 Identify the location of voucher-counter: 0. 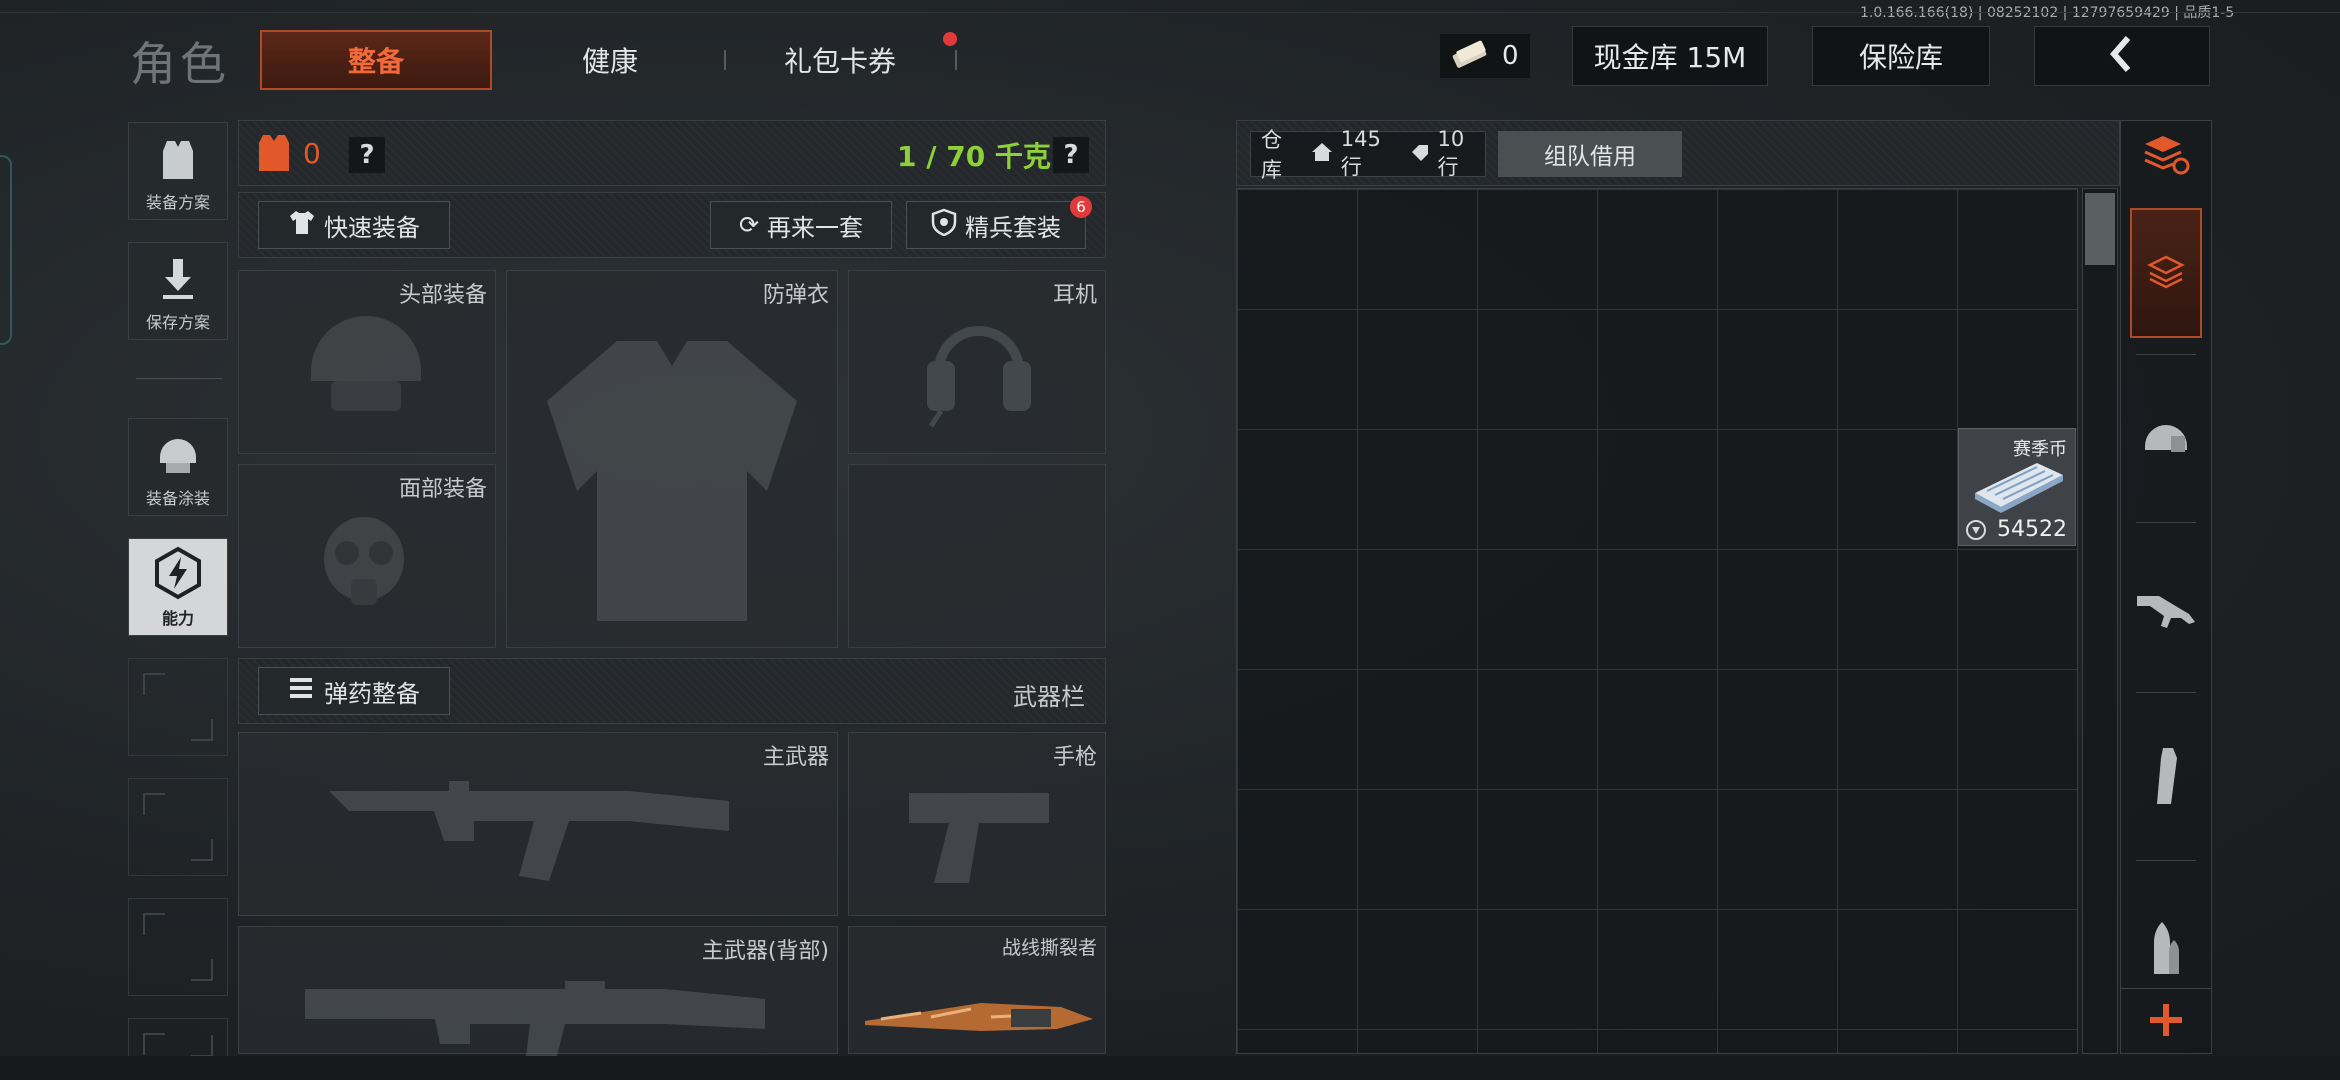
(1485, 56).